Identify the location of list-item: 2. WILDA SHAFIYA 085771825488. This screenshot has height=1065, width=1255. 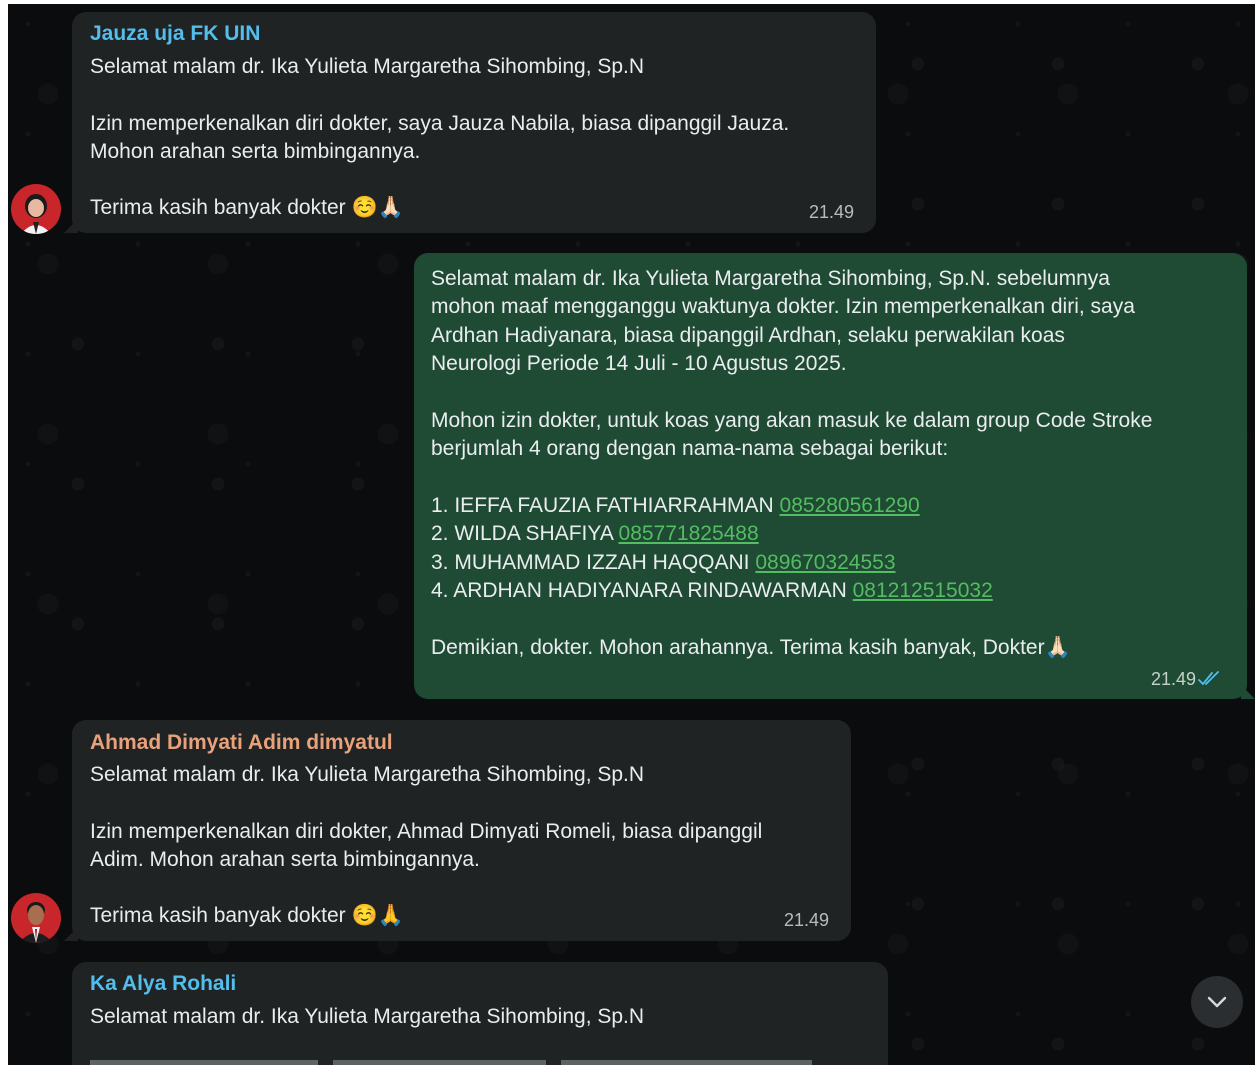
(595, 534).